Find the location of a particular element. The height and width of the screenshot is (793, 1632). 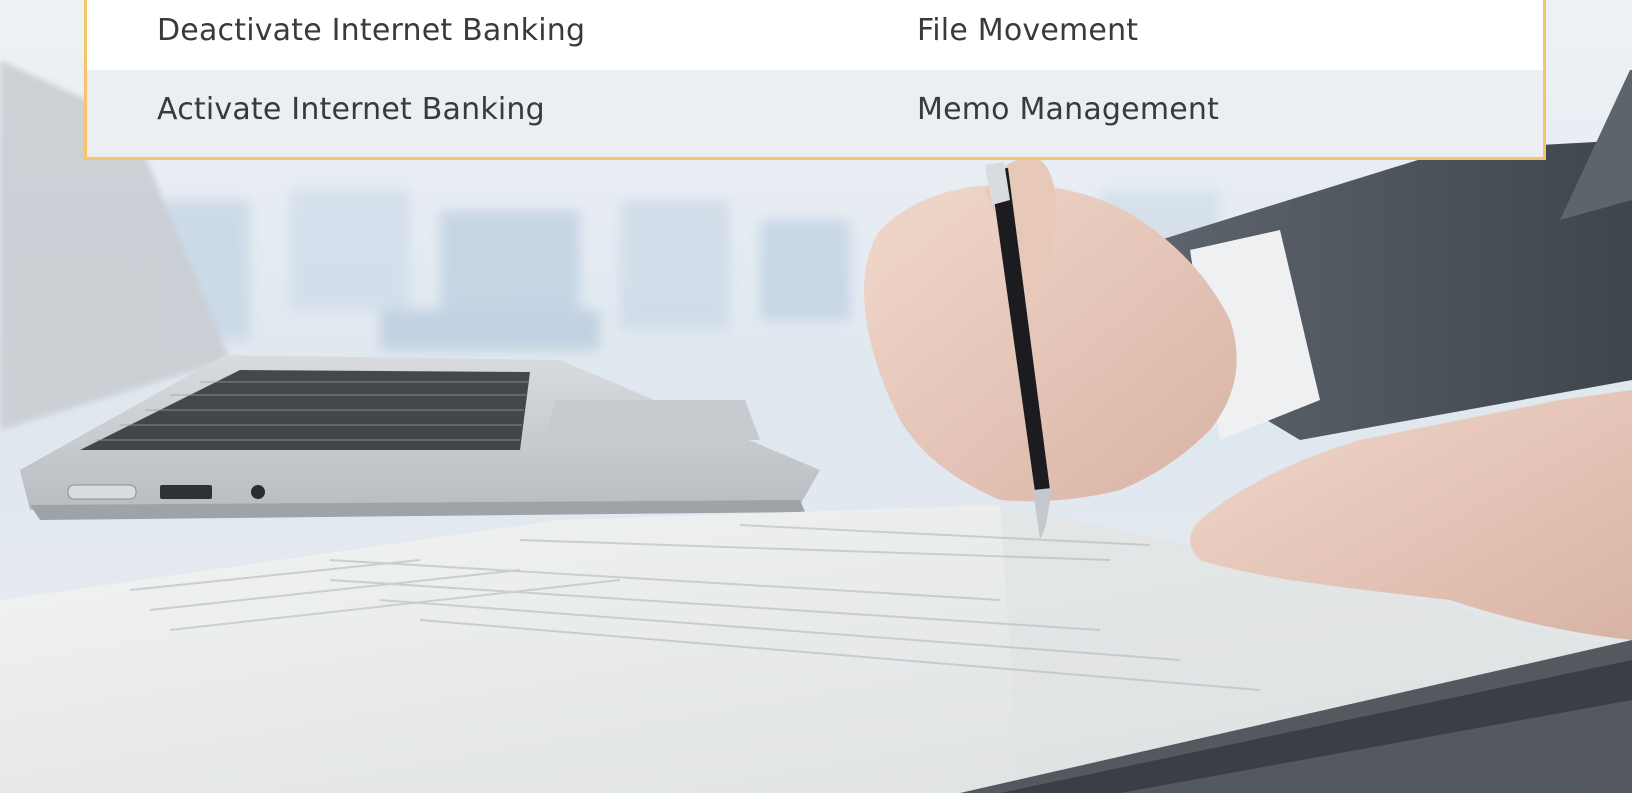

menu-item-memo-management: Memo Management is located at coordinates (1230, 109).